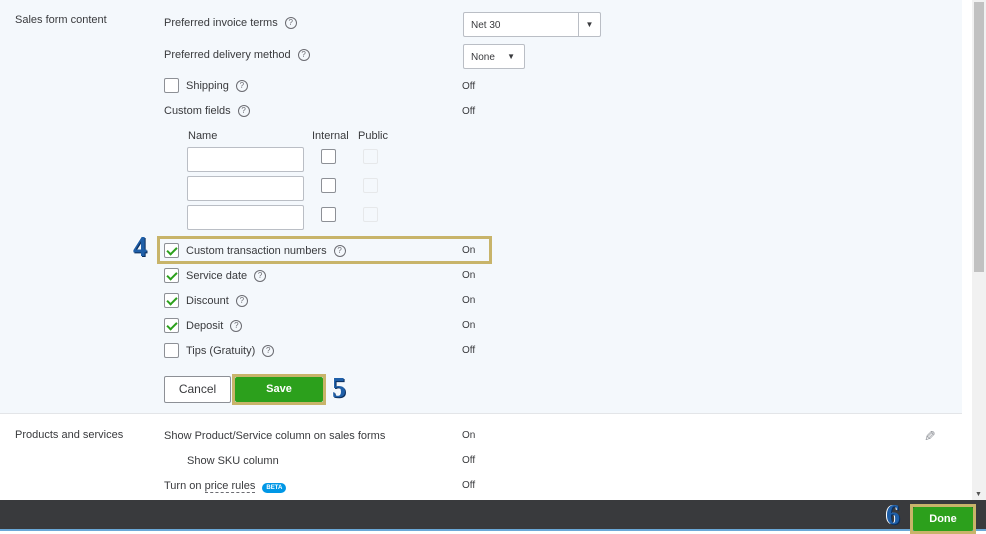 Image resolution: width=986 pixels, height=534 pixels. I want to click on product-column-status: On, so click(469, 435).